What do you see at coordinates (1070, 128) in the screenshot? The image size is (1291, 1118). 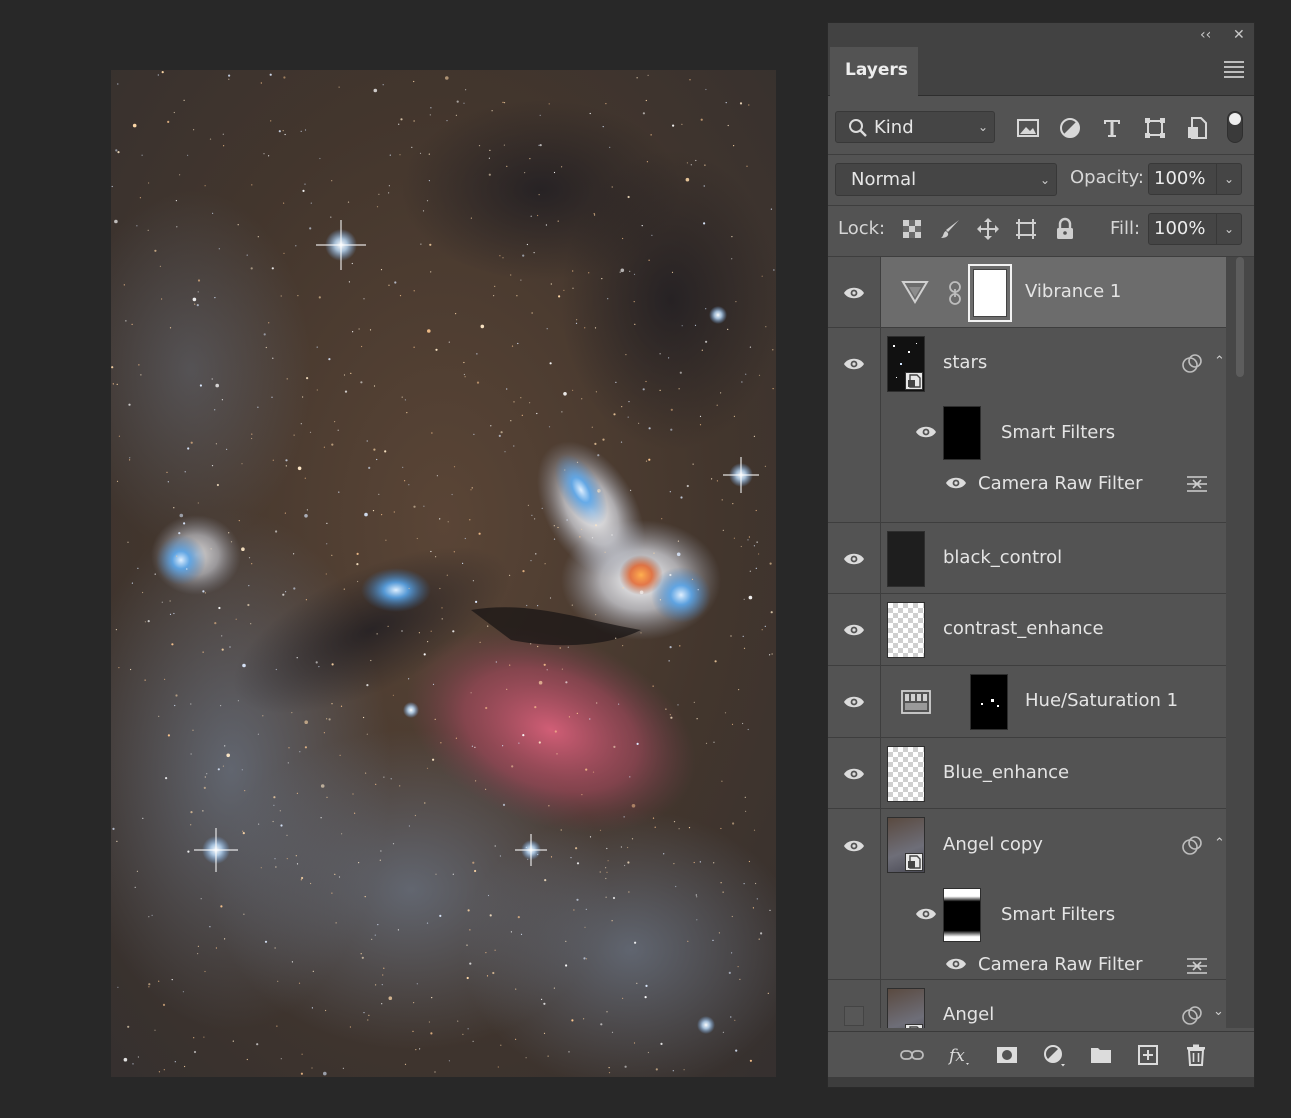 I see `adjustment-layer-filter-icon` at bounding box center [1070, 128].